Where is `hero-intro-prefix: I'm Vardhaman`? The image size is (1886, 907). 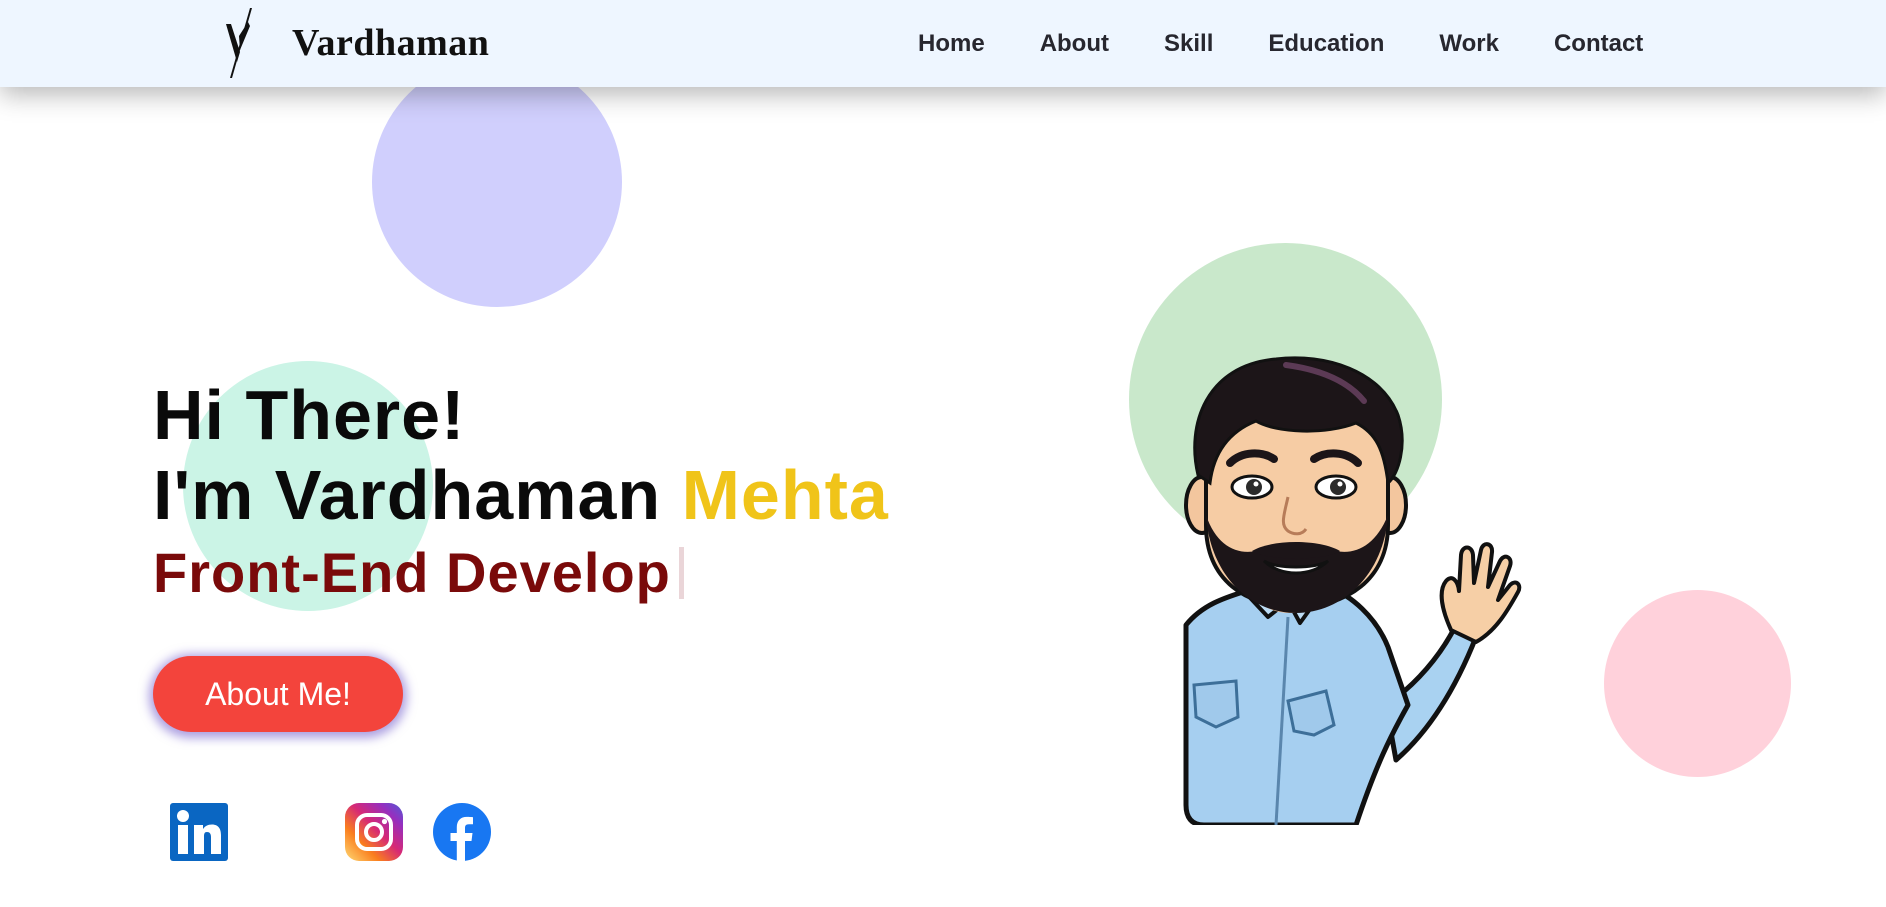 hero-intro-prefix: I'm Vardhaman is located at coordinates (417, 495).